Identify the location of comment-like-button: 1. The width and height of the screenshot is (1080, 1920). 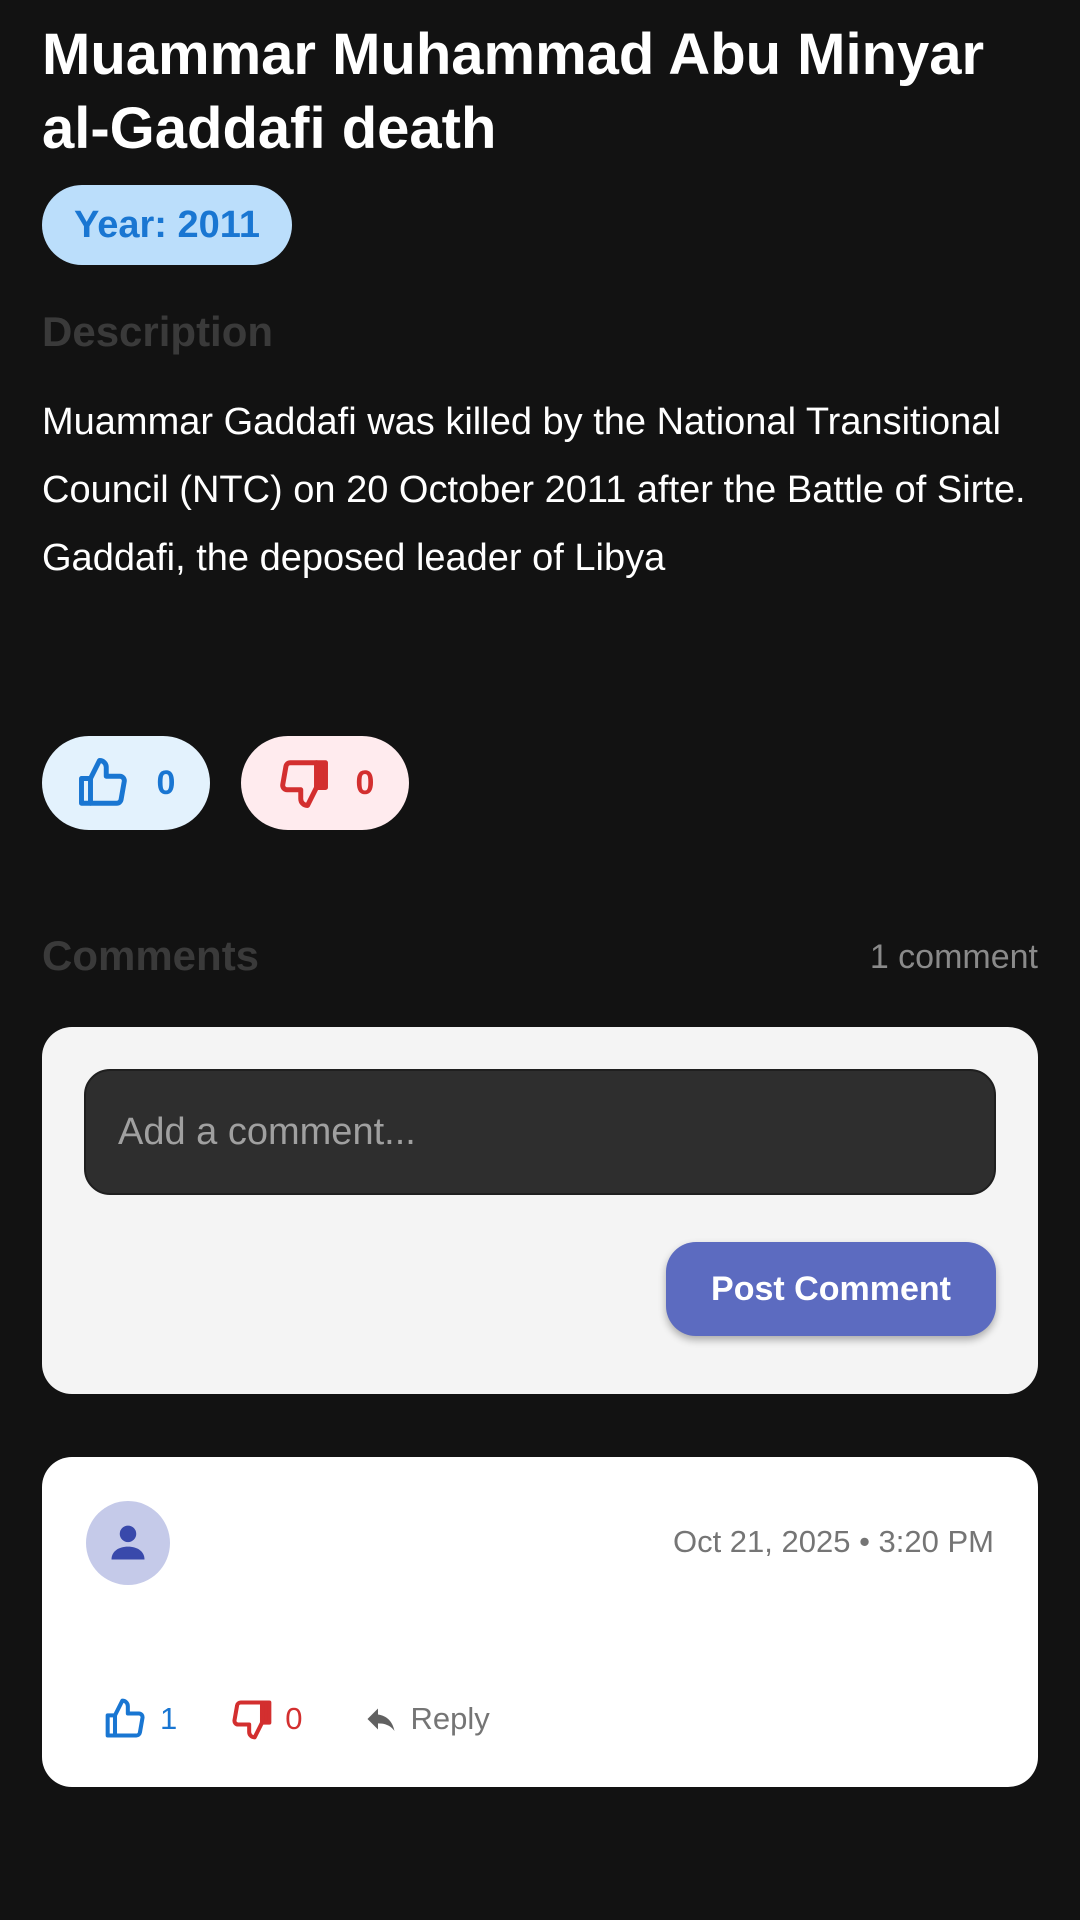
(140, 1719).